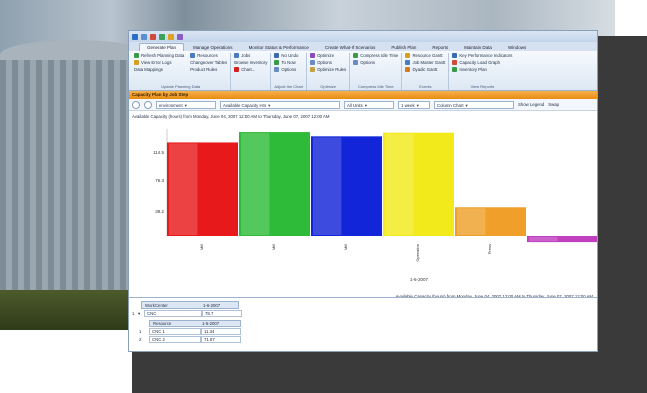  I want to click on optimize-rules-button: Optimize Rules, so click(328, 69).